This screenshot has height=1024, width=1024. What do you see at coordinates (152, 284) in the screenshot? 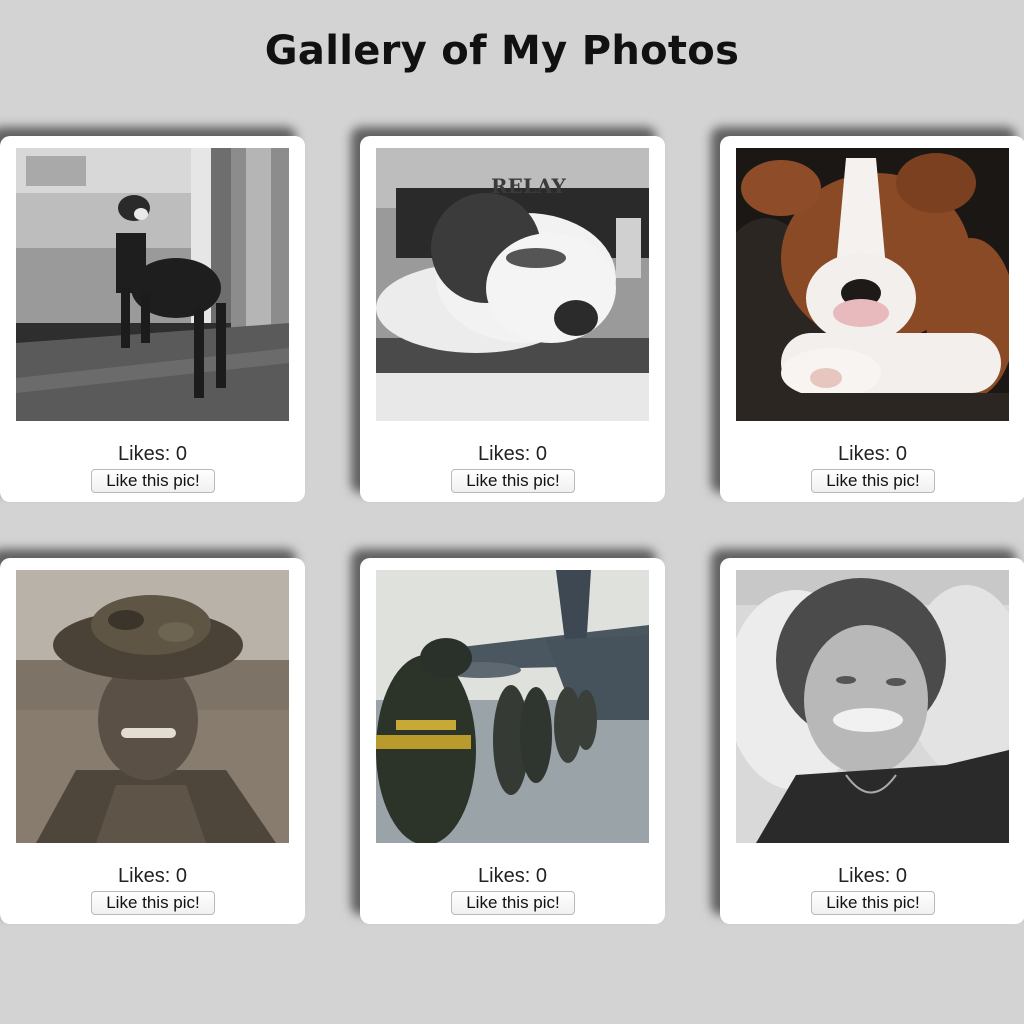
I see `photo-dog-at-window` at bounding box center [152, 284].